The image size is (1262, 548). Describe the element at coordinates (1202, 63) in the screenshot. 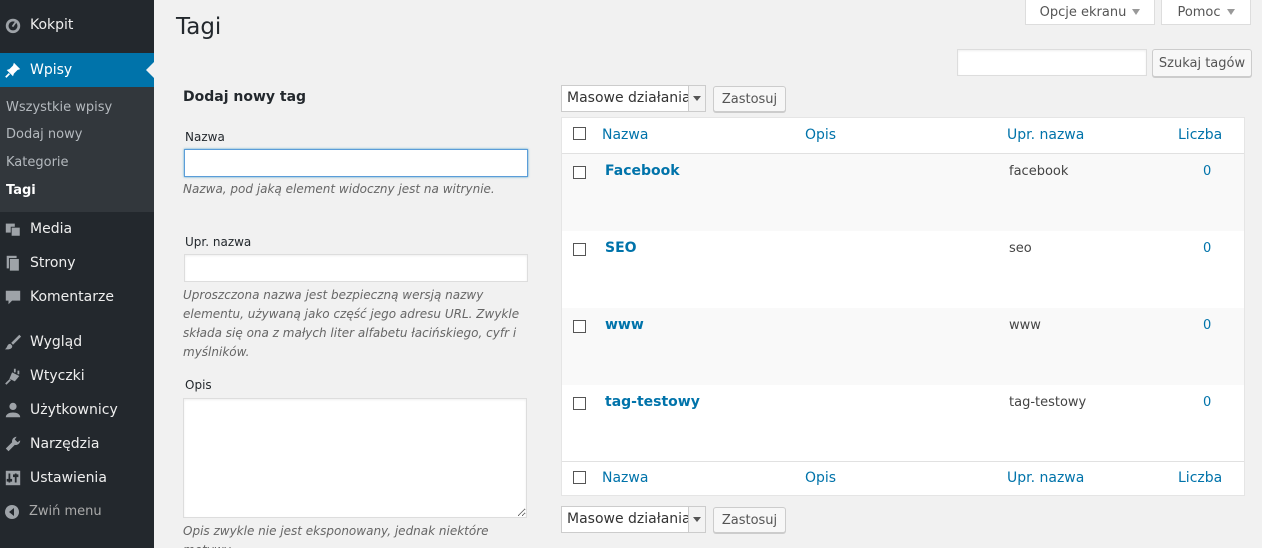

I see `search-tags-button: Szukaj tagów` at that location.